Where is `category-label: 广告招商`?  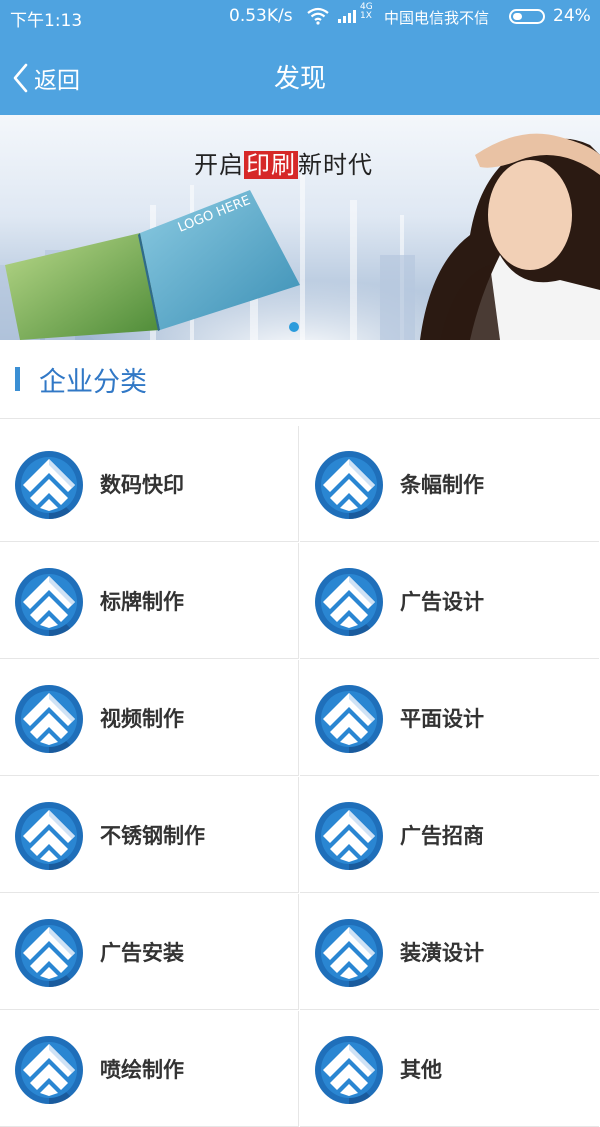 category-label: 广告招商 is located at coordinates (442, 836).